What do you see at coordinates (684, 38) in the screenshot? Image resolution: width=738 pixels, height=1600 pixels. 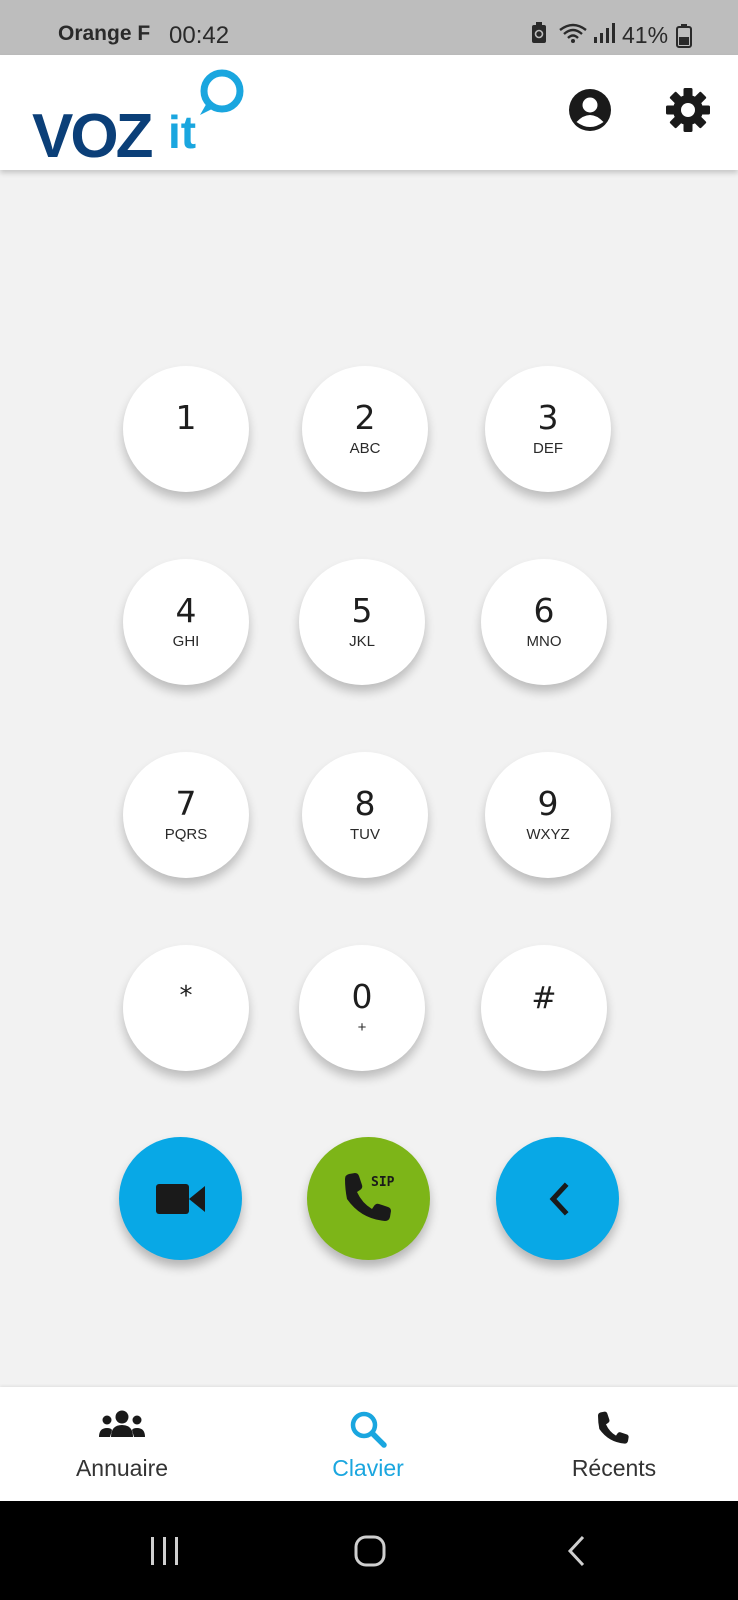 I see `battery-icon` at bounding box center [684, 38].